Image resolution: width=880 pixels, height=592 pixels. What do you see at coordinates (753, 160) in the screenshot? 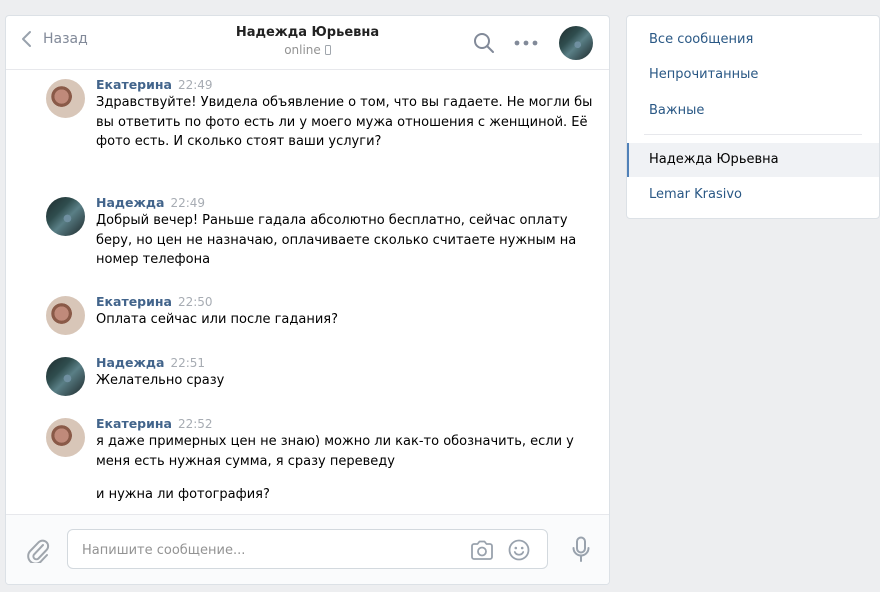
I see `conversation-item-active: Надежда Юрьевна` at bounding box center [753, 160].